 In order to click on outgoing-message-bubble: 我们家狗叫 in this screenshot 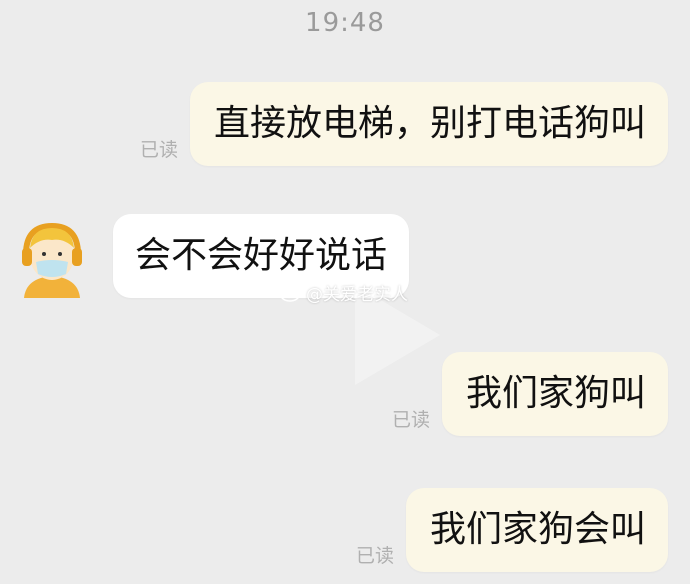, I will do `click(554, 394)`.